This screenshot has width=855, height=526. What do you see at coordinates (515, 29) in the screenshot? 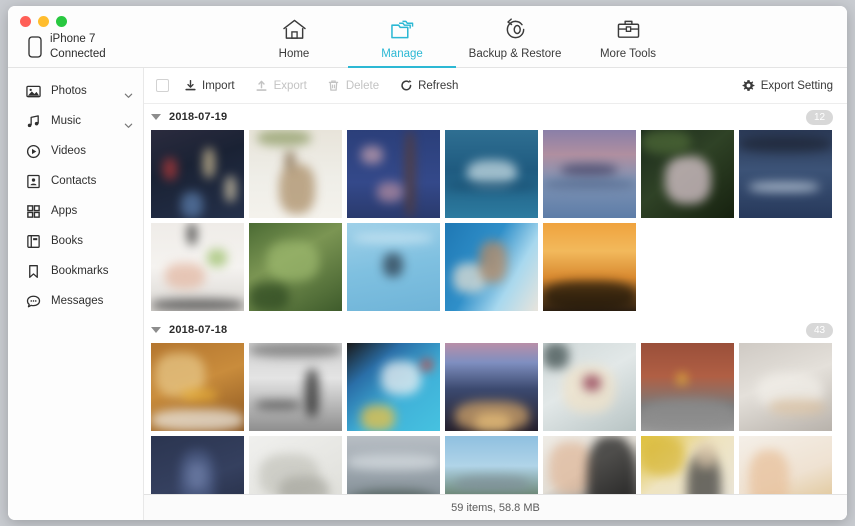
I see `restore-icon` at bounding box center [515, 29].